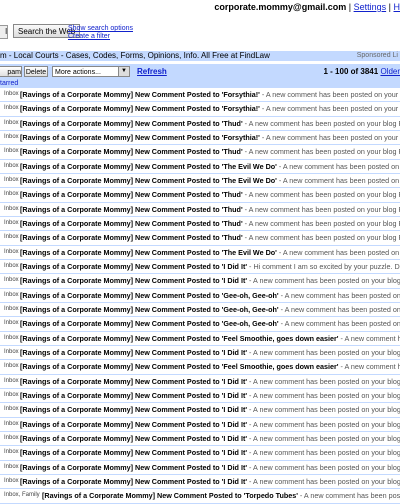 Image resolution: width=400 pixels, height=504 pixels. I want to click on delete-button: Delete, so click(36, 71).